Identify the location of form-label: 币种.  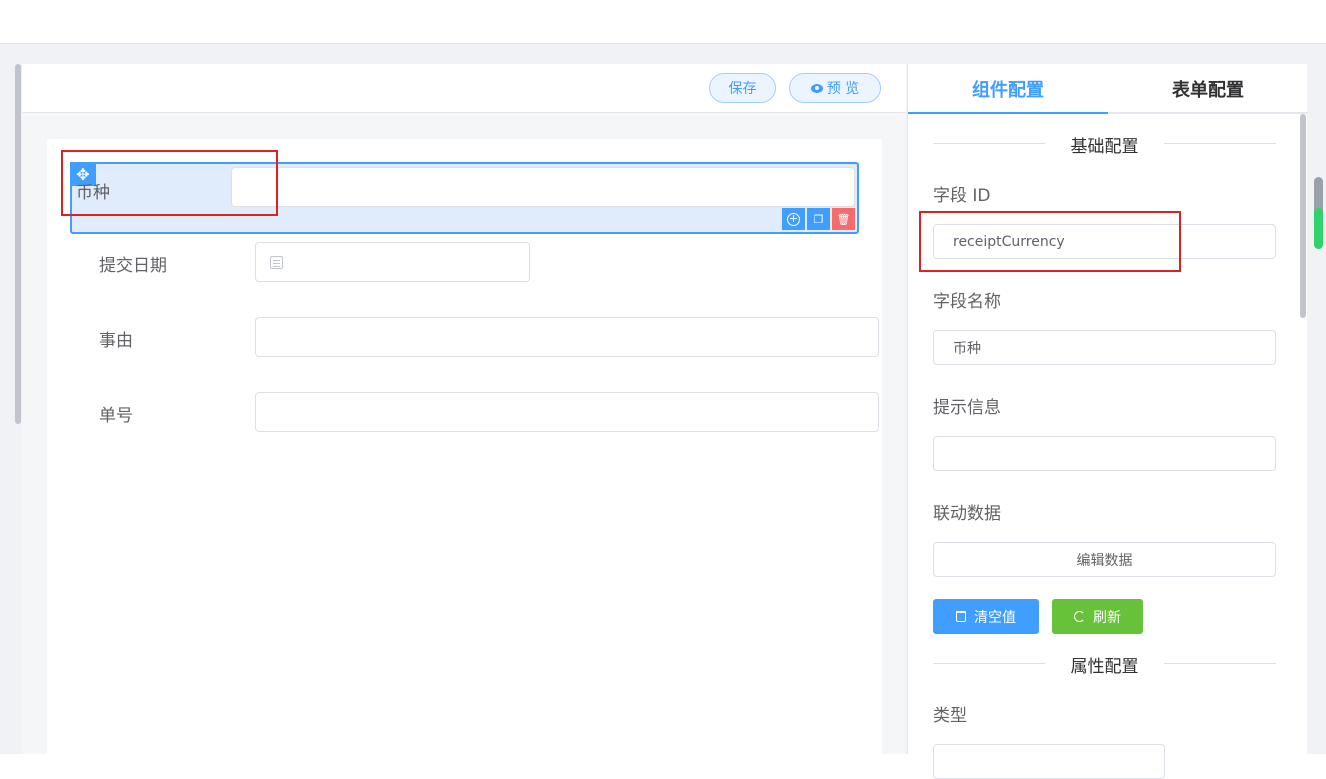
(93, 193).